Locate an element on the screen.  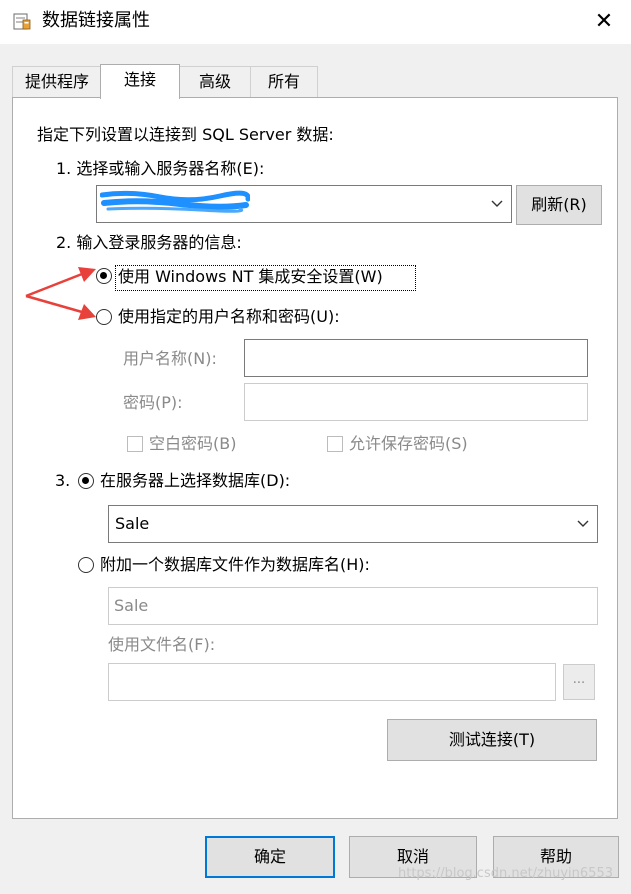
data-link-icon is located at coordinates (22, 21).